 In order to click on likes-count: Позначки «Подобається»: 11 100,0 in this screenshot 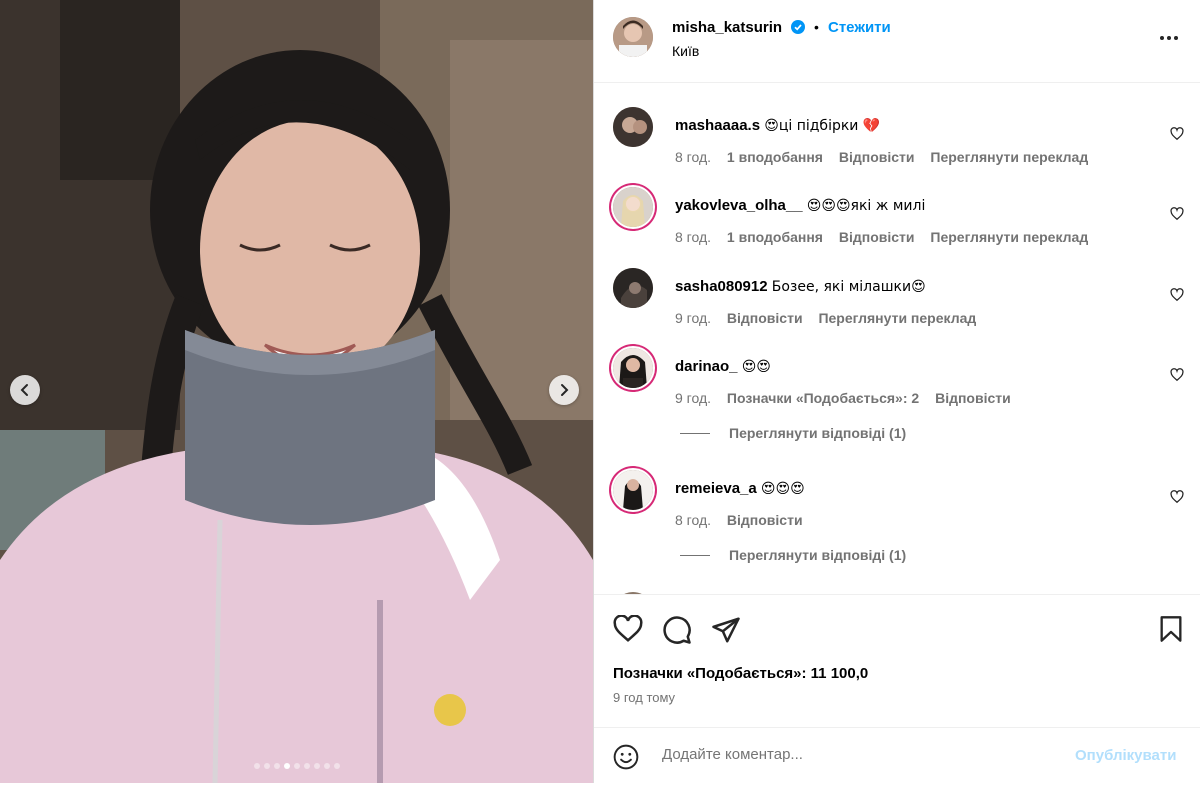, I will do `click(740, 673)`.